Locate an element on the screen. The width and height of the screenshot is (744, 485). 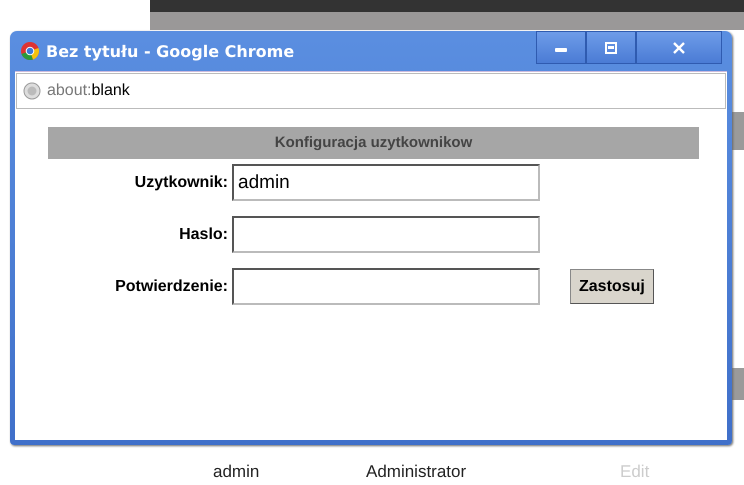
apply-button: Zastosuj is located at coordinates (612, 286).